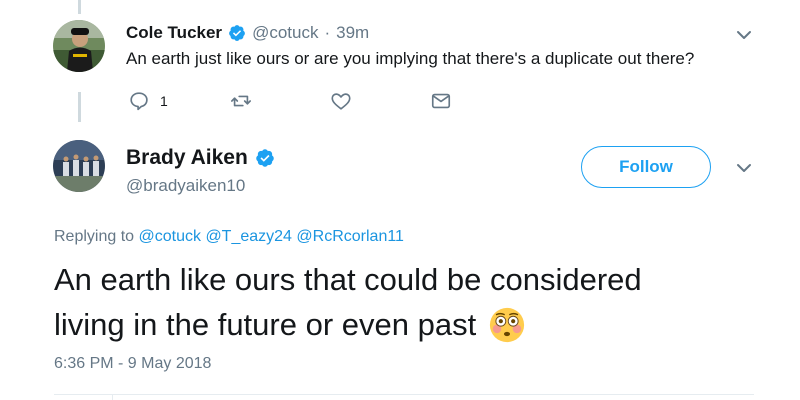 The image size is (800, 400). Describe the element at coordinates (285, 33) in the screenshot. I see `author-handle: @cotuck` at that location.